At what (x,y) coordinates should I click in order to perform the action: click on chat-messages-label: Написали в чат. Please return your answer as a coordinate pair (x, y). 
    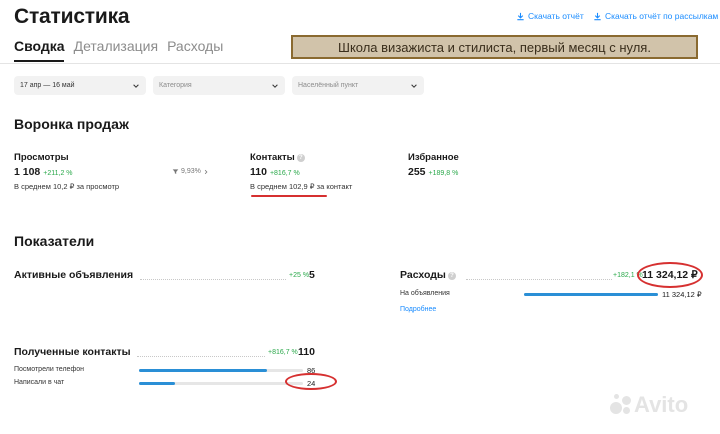
    Looking at the image, I should click on (39, 382).